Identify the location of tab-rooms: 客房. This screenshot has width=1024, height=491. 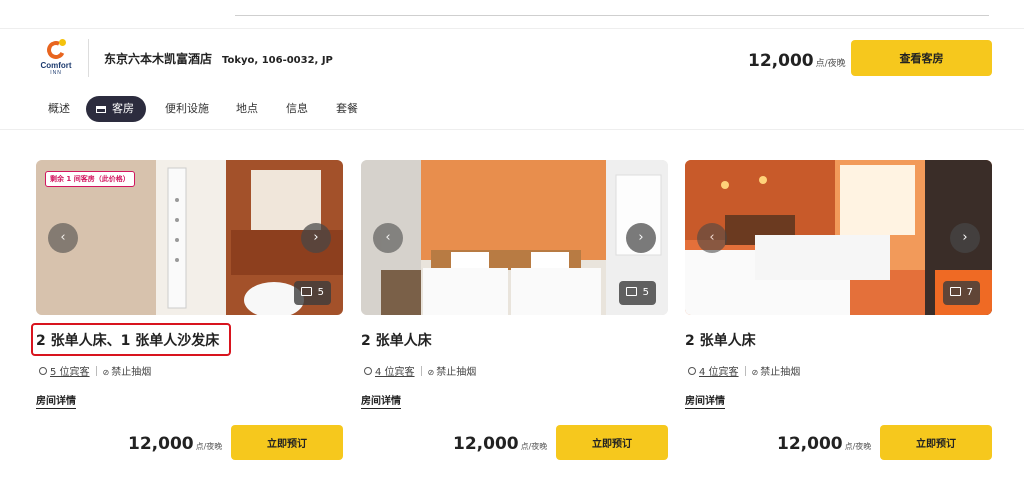
(116, 109).